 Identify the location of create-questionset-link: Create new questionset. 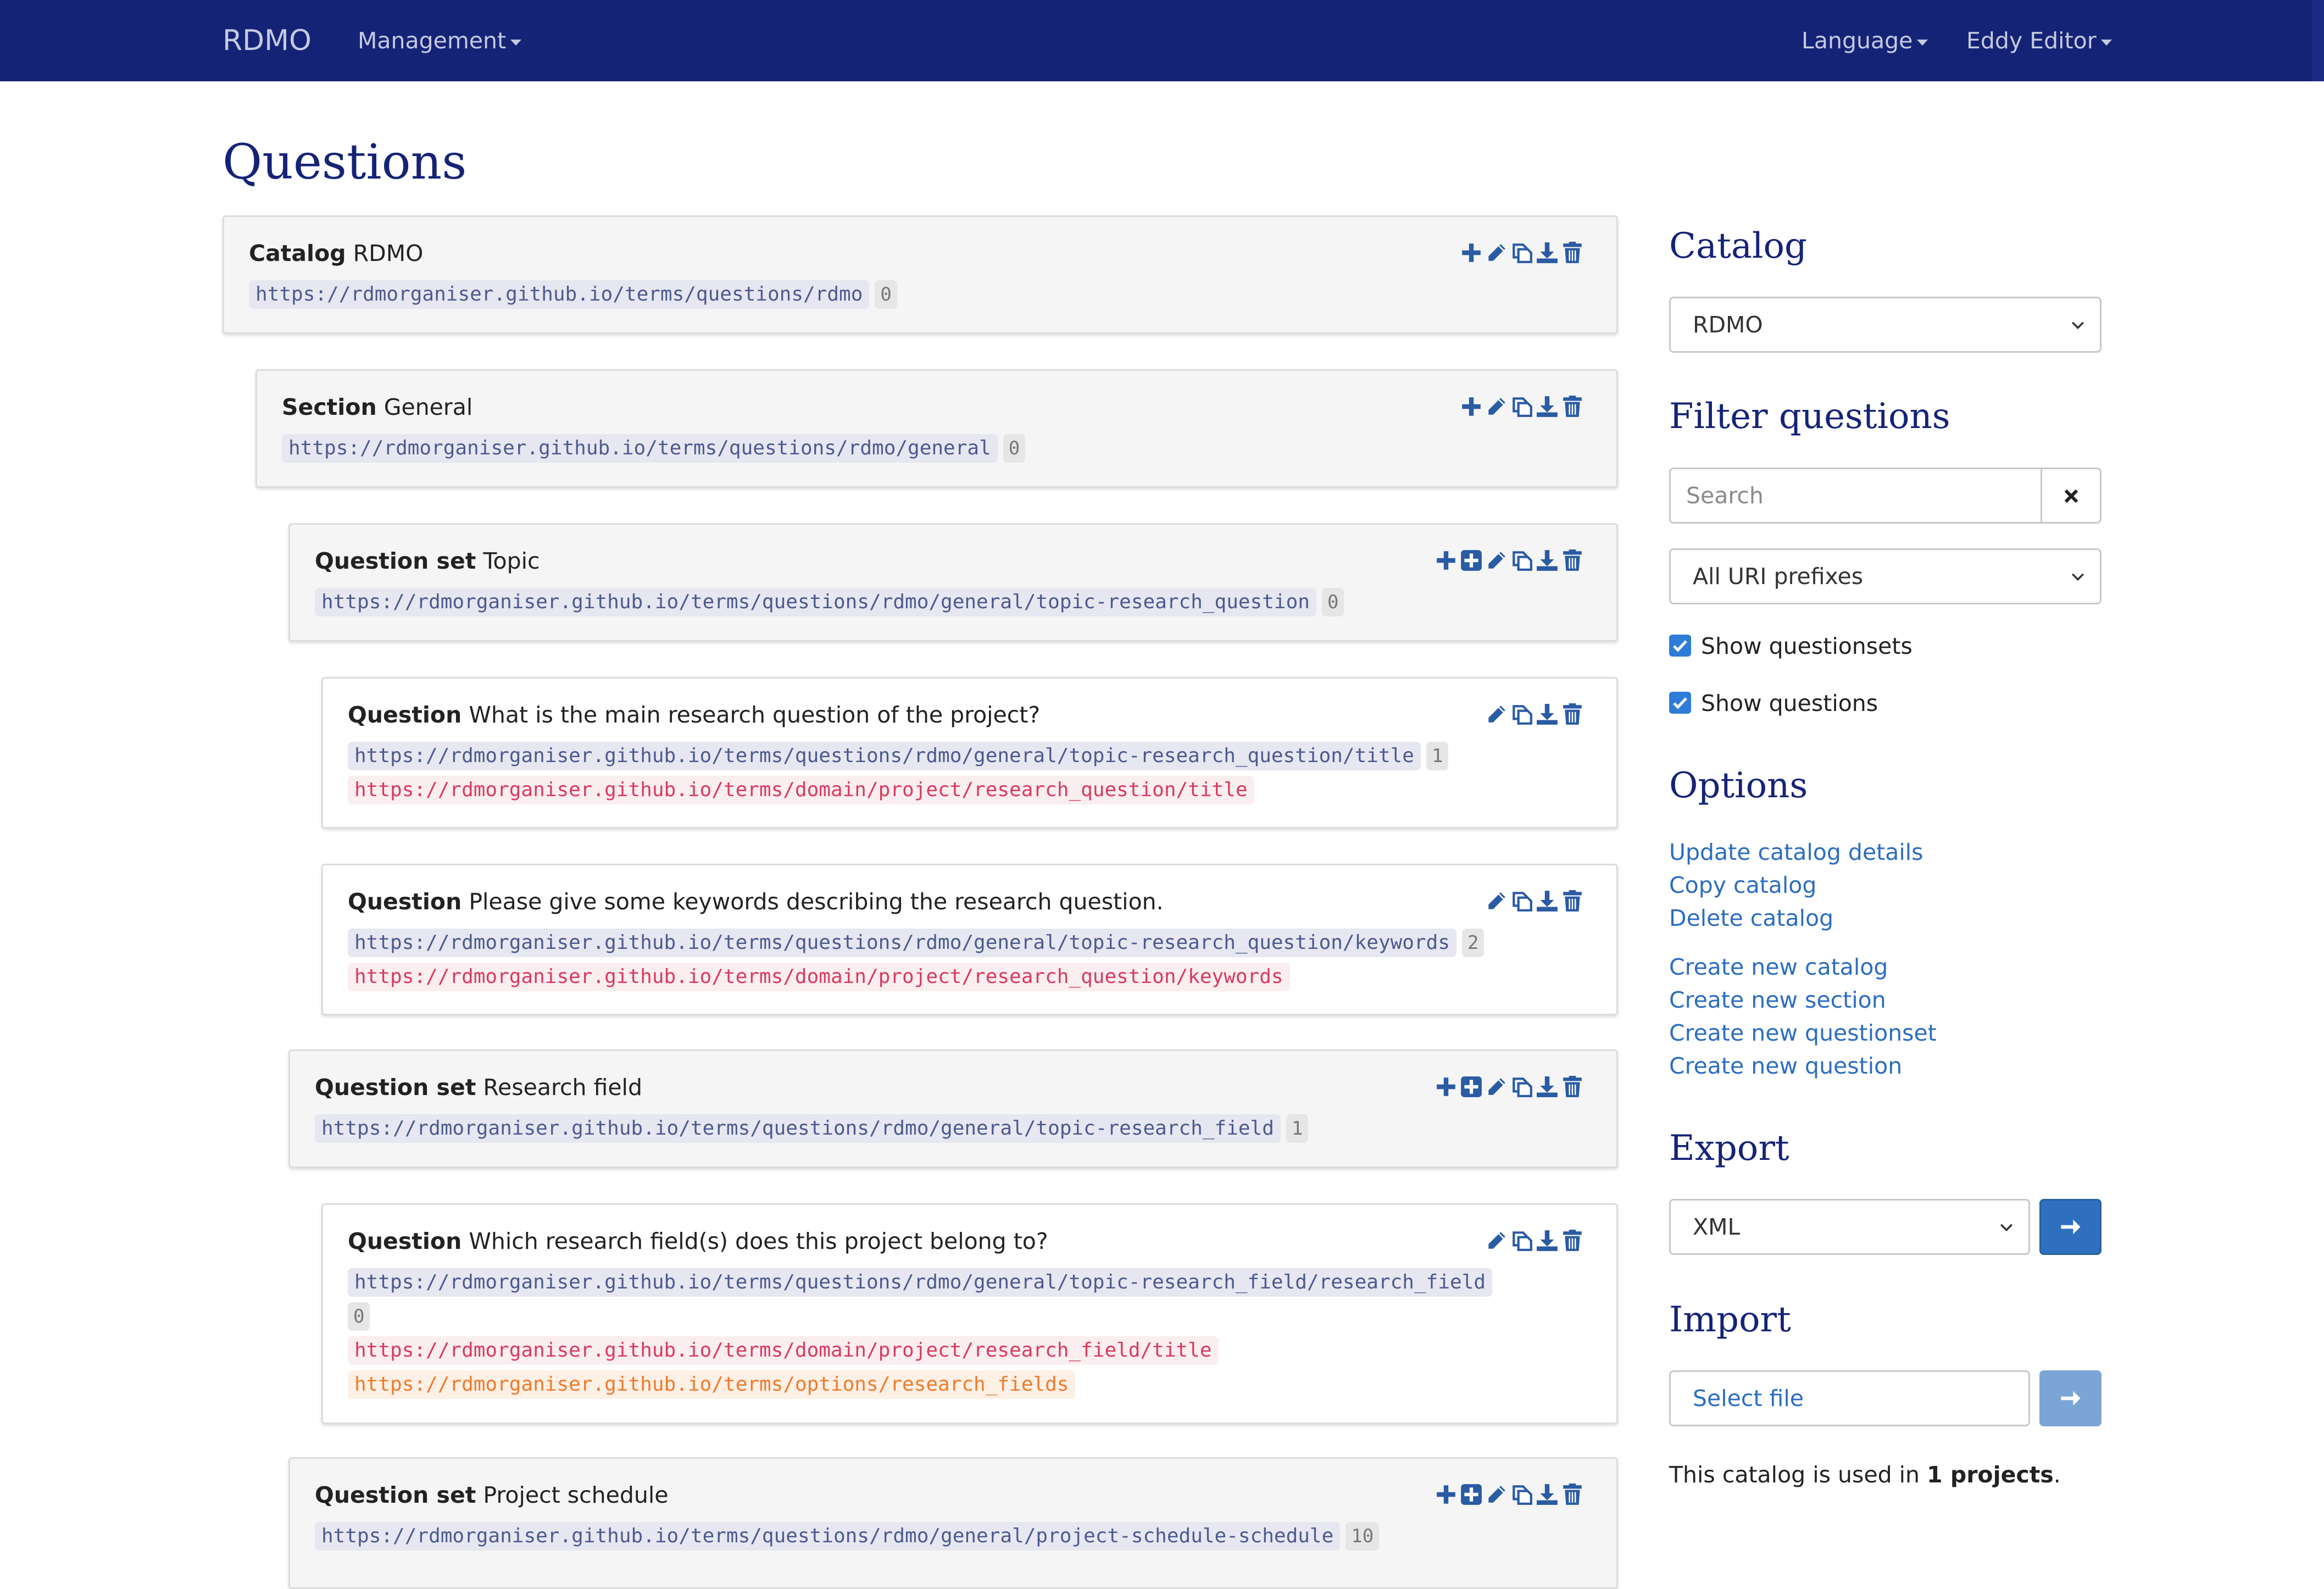
(1803, 1033).